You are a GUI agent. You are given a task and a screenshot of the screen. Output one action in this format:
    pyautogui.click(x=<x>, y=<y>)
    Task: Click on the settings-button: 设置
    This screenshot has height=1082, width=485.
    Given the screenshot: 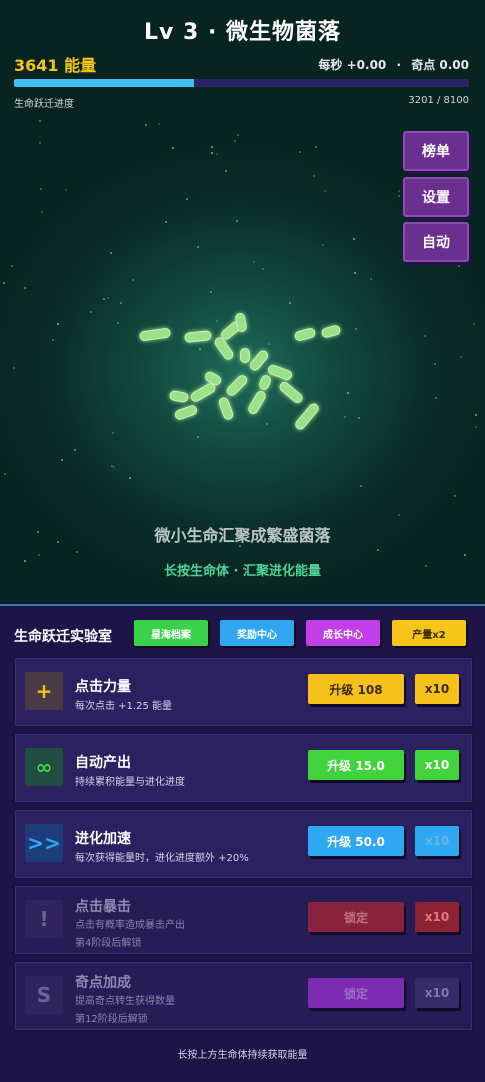 What is the action you would take?
    pyautogui.click(x=436, y=197)
    